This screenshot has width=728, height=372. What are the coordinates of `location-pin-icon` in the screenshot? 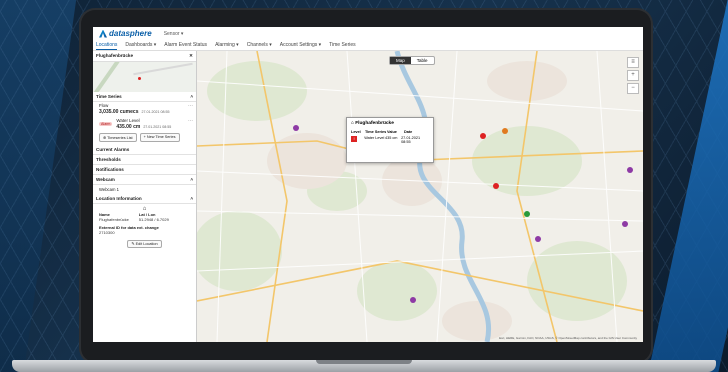 It's located at (139, 78).